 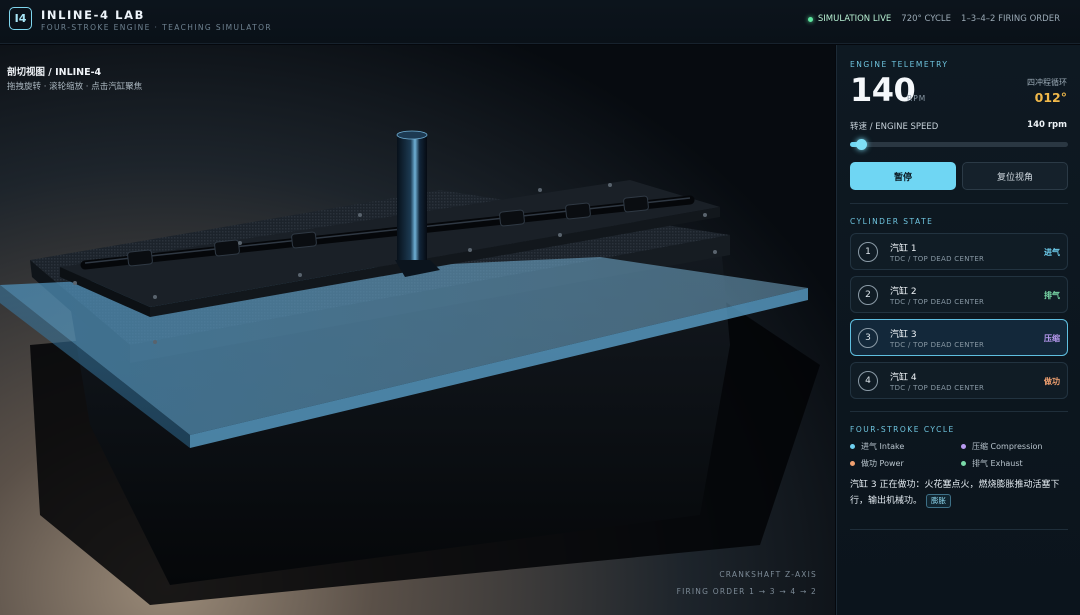 What do you see at coordinates (903, 378) in the screenshot?
I see `cylinder-name: 汽缸 4` at bounding box center [903, 378].